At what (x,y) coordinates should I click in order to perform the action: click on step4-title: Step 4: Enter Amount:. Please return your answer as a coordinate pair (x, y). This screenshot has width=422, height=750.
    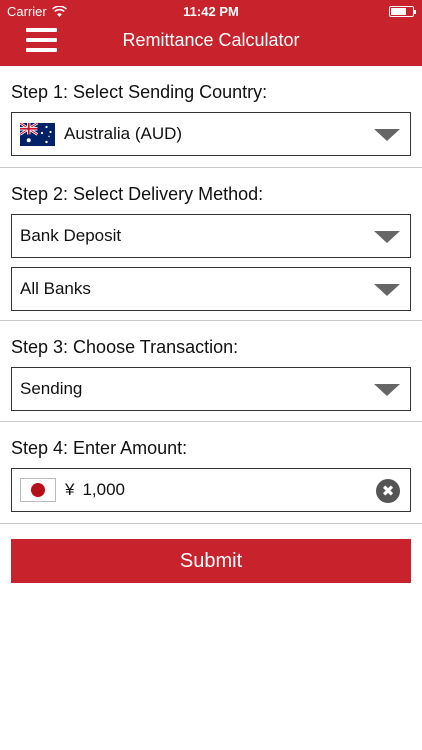
    Looking at the image, I should click on (99, 448).